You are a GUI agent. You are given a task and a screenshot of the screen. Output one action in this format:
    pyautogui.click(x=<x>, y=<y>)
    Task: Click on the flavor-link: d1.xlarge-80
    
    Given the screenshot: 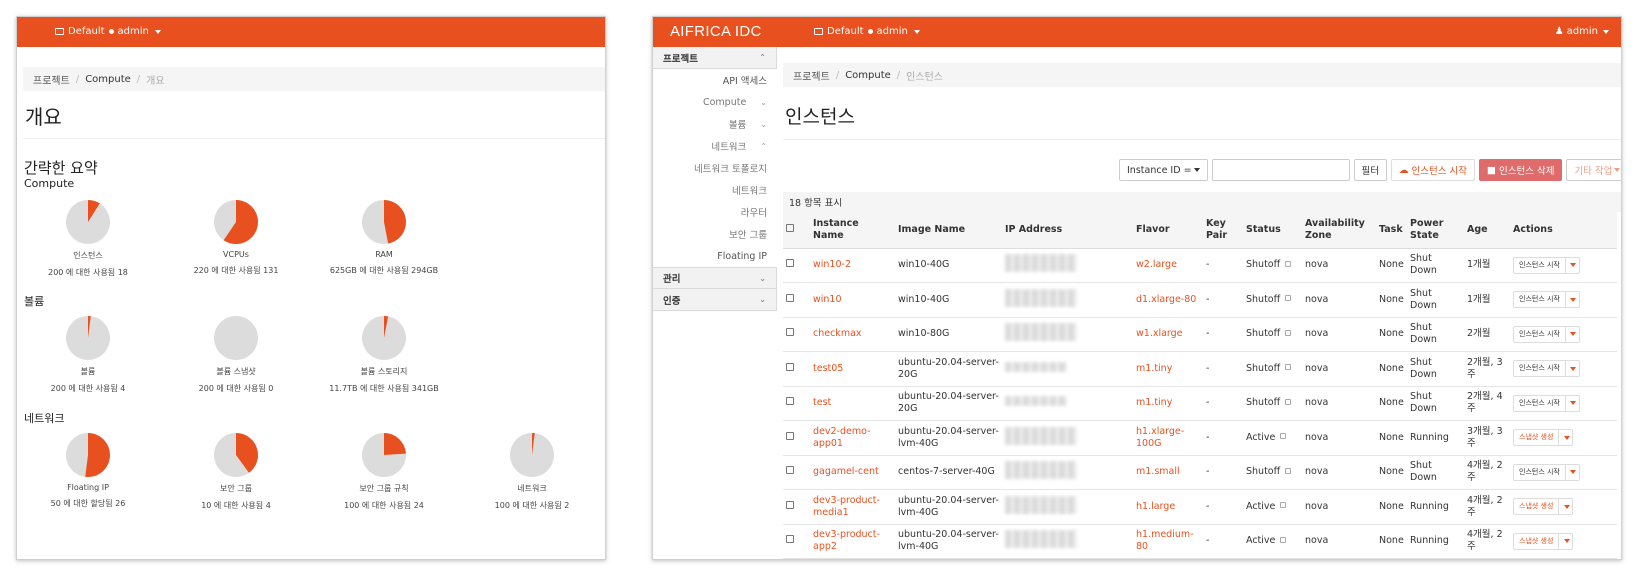 What is the action you would take?
    pyautogui.click(x=1166, y=299)
    